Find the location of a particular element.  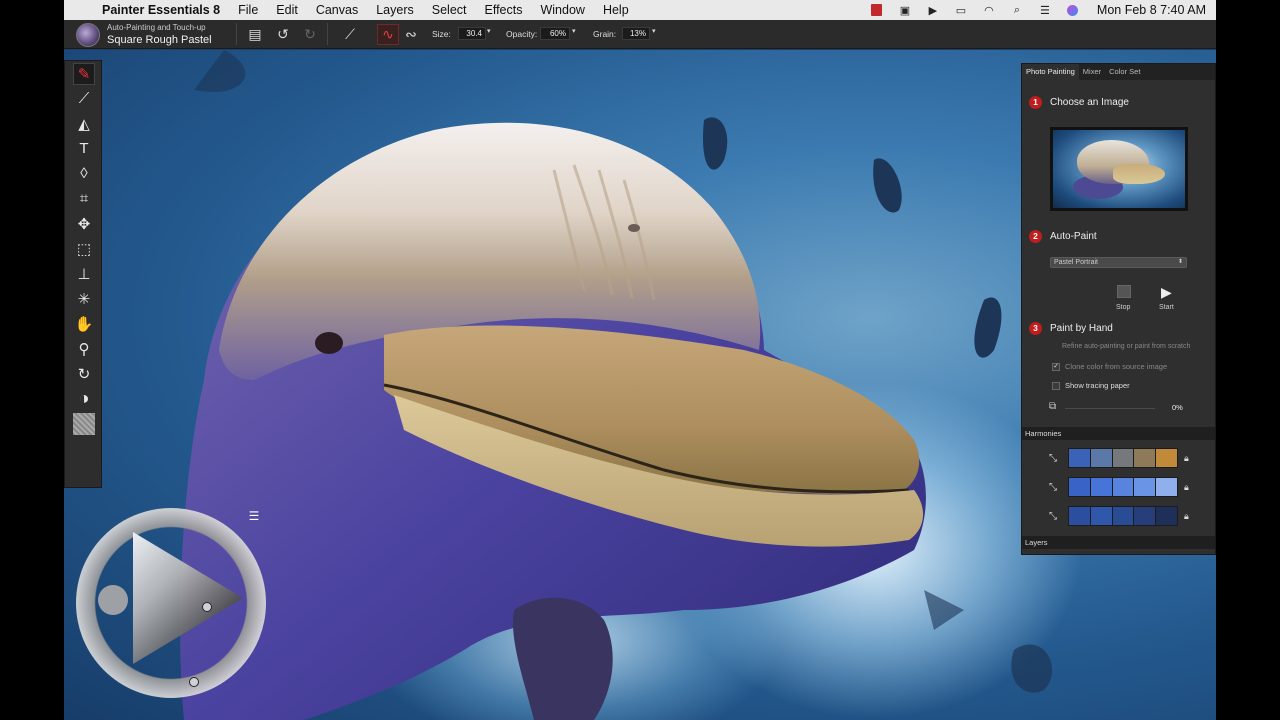

harmony-analogous-icon: ⤡ is located at coordinates (1053, 487).